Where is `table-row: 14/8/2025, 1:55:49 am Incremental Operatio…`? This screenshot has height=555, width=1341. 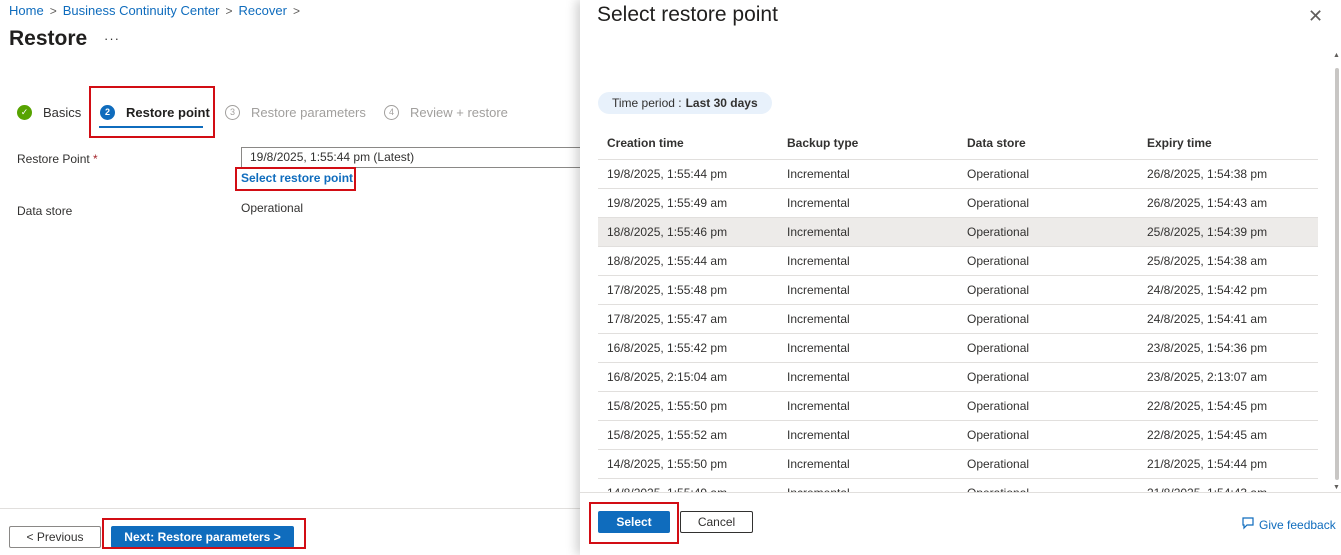 table-row: 14/8/2025, 1:55:49 am Incremental Operatio… is located at coordinates (958, 485).